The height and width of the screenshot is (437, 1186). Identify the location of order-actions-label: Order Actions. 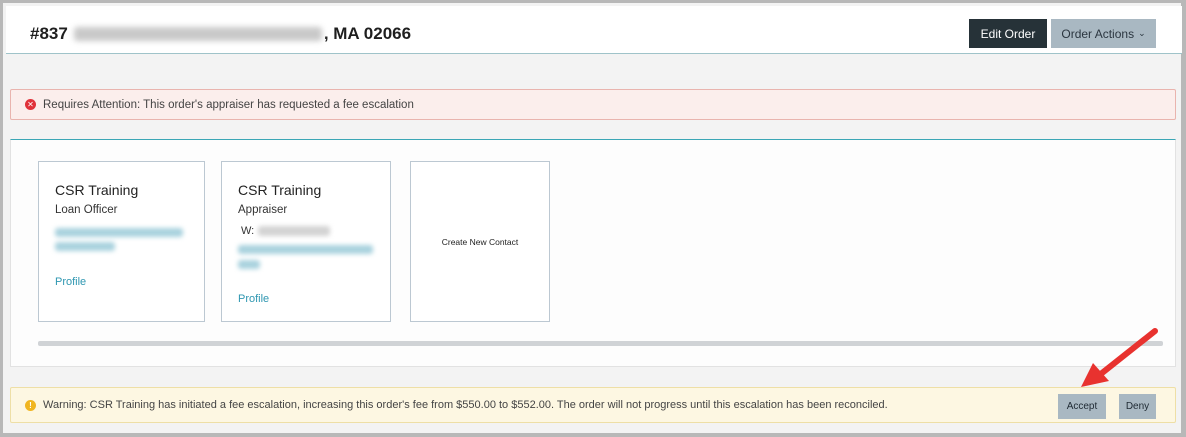
(1098, 33).